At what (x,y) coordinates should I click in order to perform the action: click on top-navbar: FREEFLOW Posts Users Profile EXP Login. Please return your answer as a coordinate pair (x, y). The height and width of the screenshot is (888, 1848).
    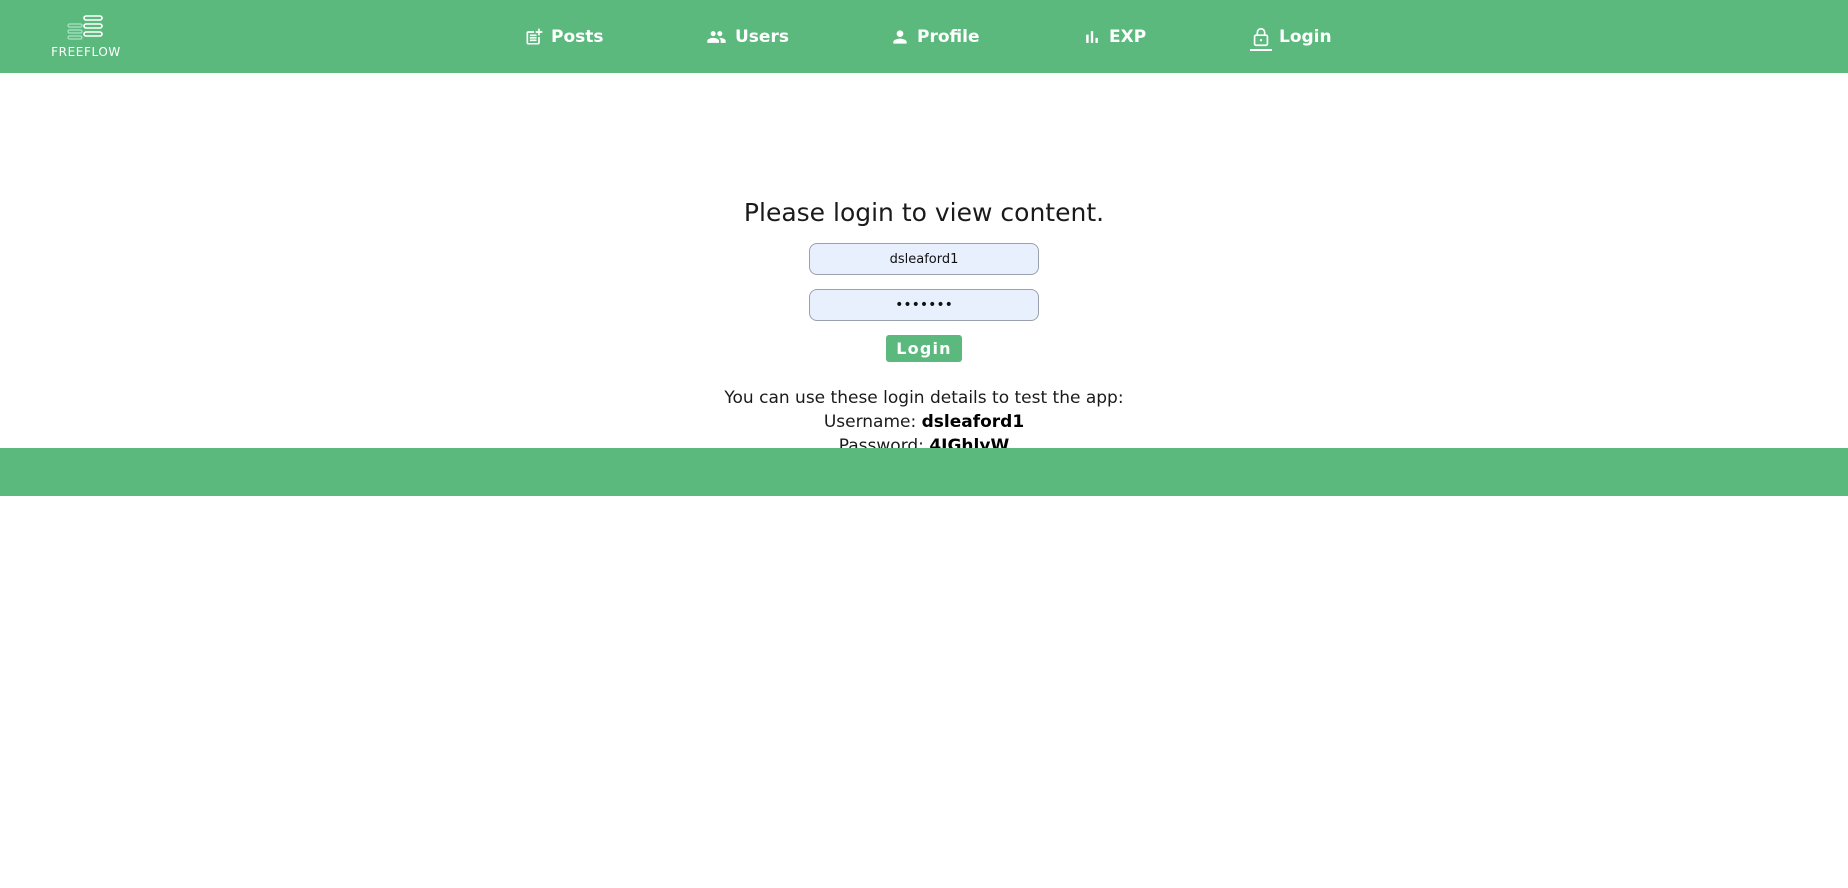
    Looking at the image, I should click on (924, 36).